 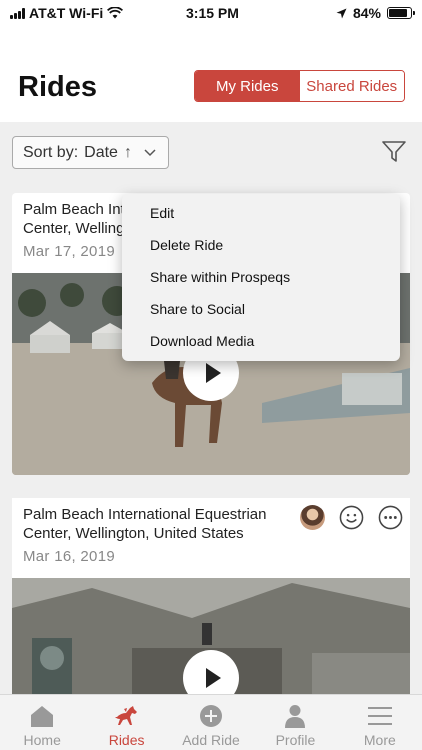 I want to click on tab-rides: Rides, so click(x=126, y=722).